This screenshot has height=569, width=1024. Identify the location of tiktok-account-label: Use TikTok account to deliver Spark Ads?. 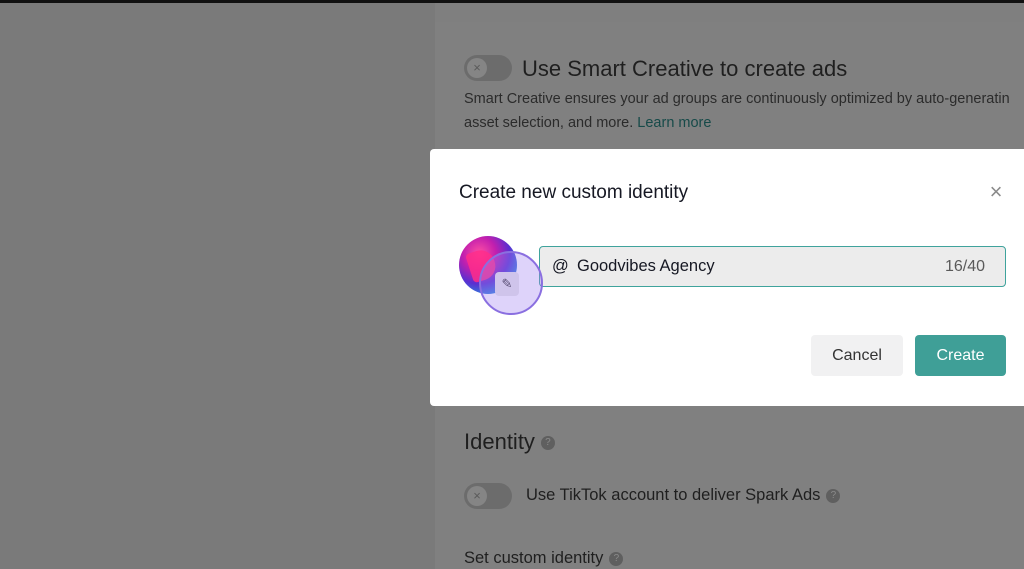
(683, 495).